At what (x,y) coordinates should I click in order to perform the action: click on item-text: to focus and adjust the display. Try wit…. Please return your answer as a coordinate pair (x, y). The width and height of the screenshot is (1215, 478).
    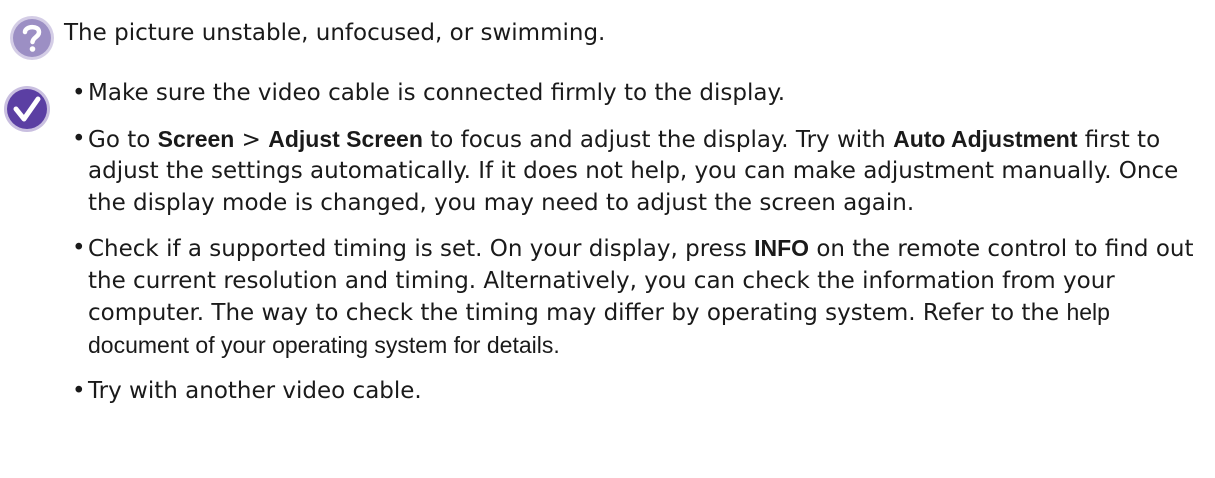
    Looking at the image, I should click on (658, 139).